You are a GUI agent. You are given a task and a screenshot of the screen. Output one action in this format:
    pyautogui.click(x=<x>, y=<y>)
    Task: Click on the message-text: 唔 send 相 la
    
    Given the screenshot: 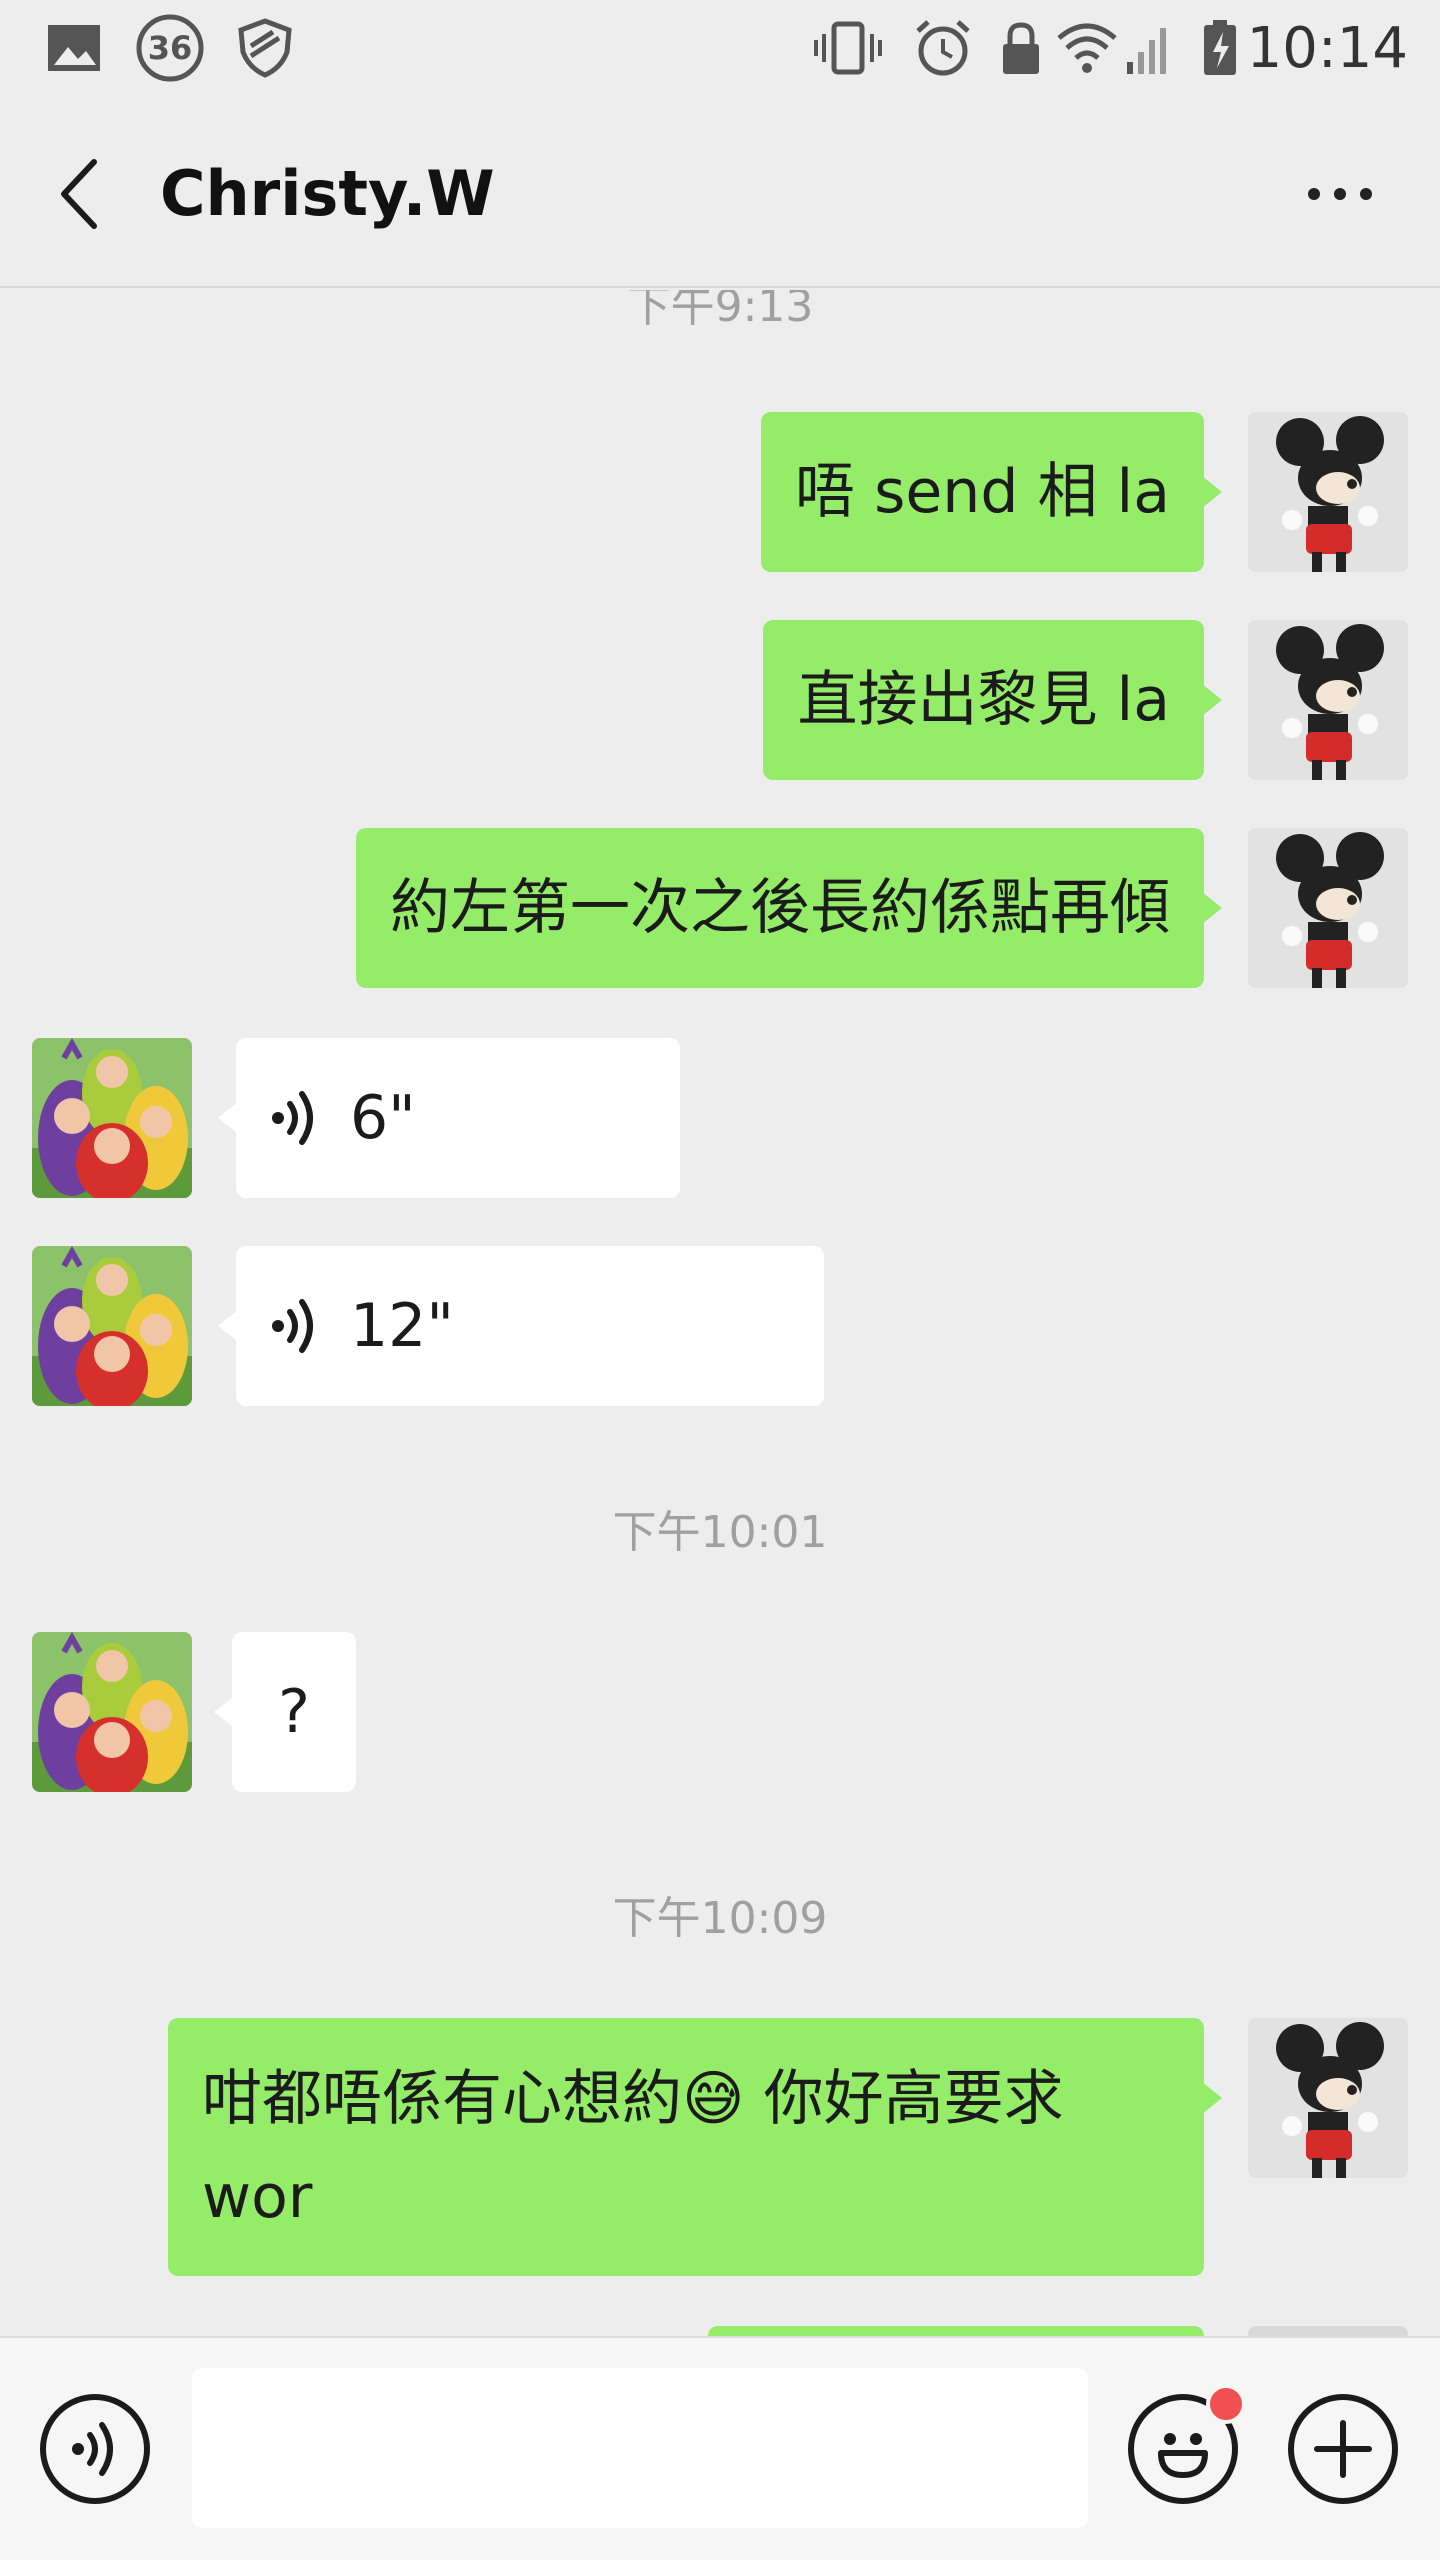 What is the action you would take?
    pyautogui.click(x=982, y=492)
    